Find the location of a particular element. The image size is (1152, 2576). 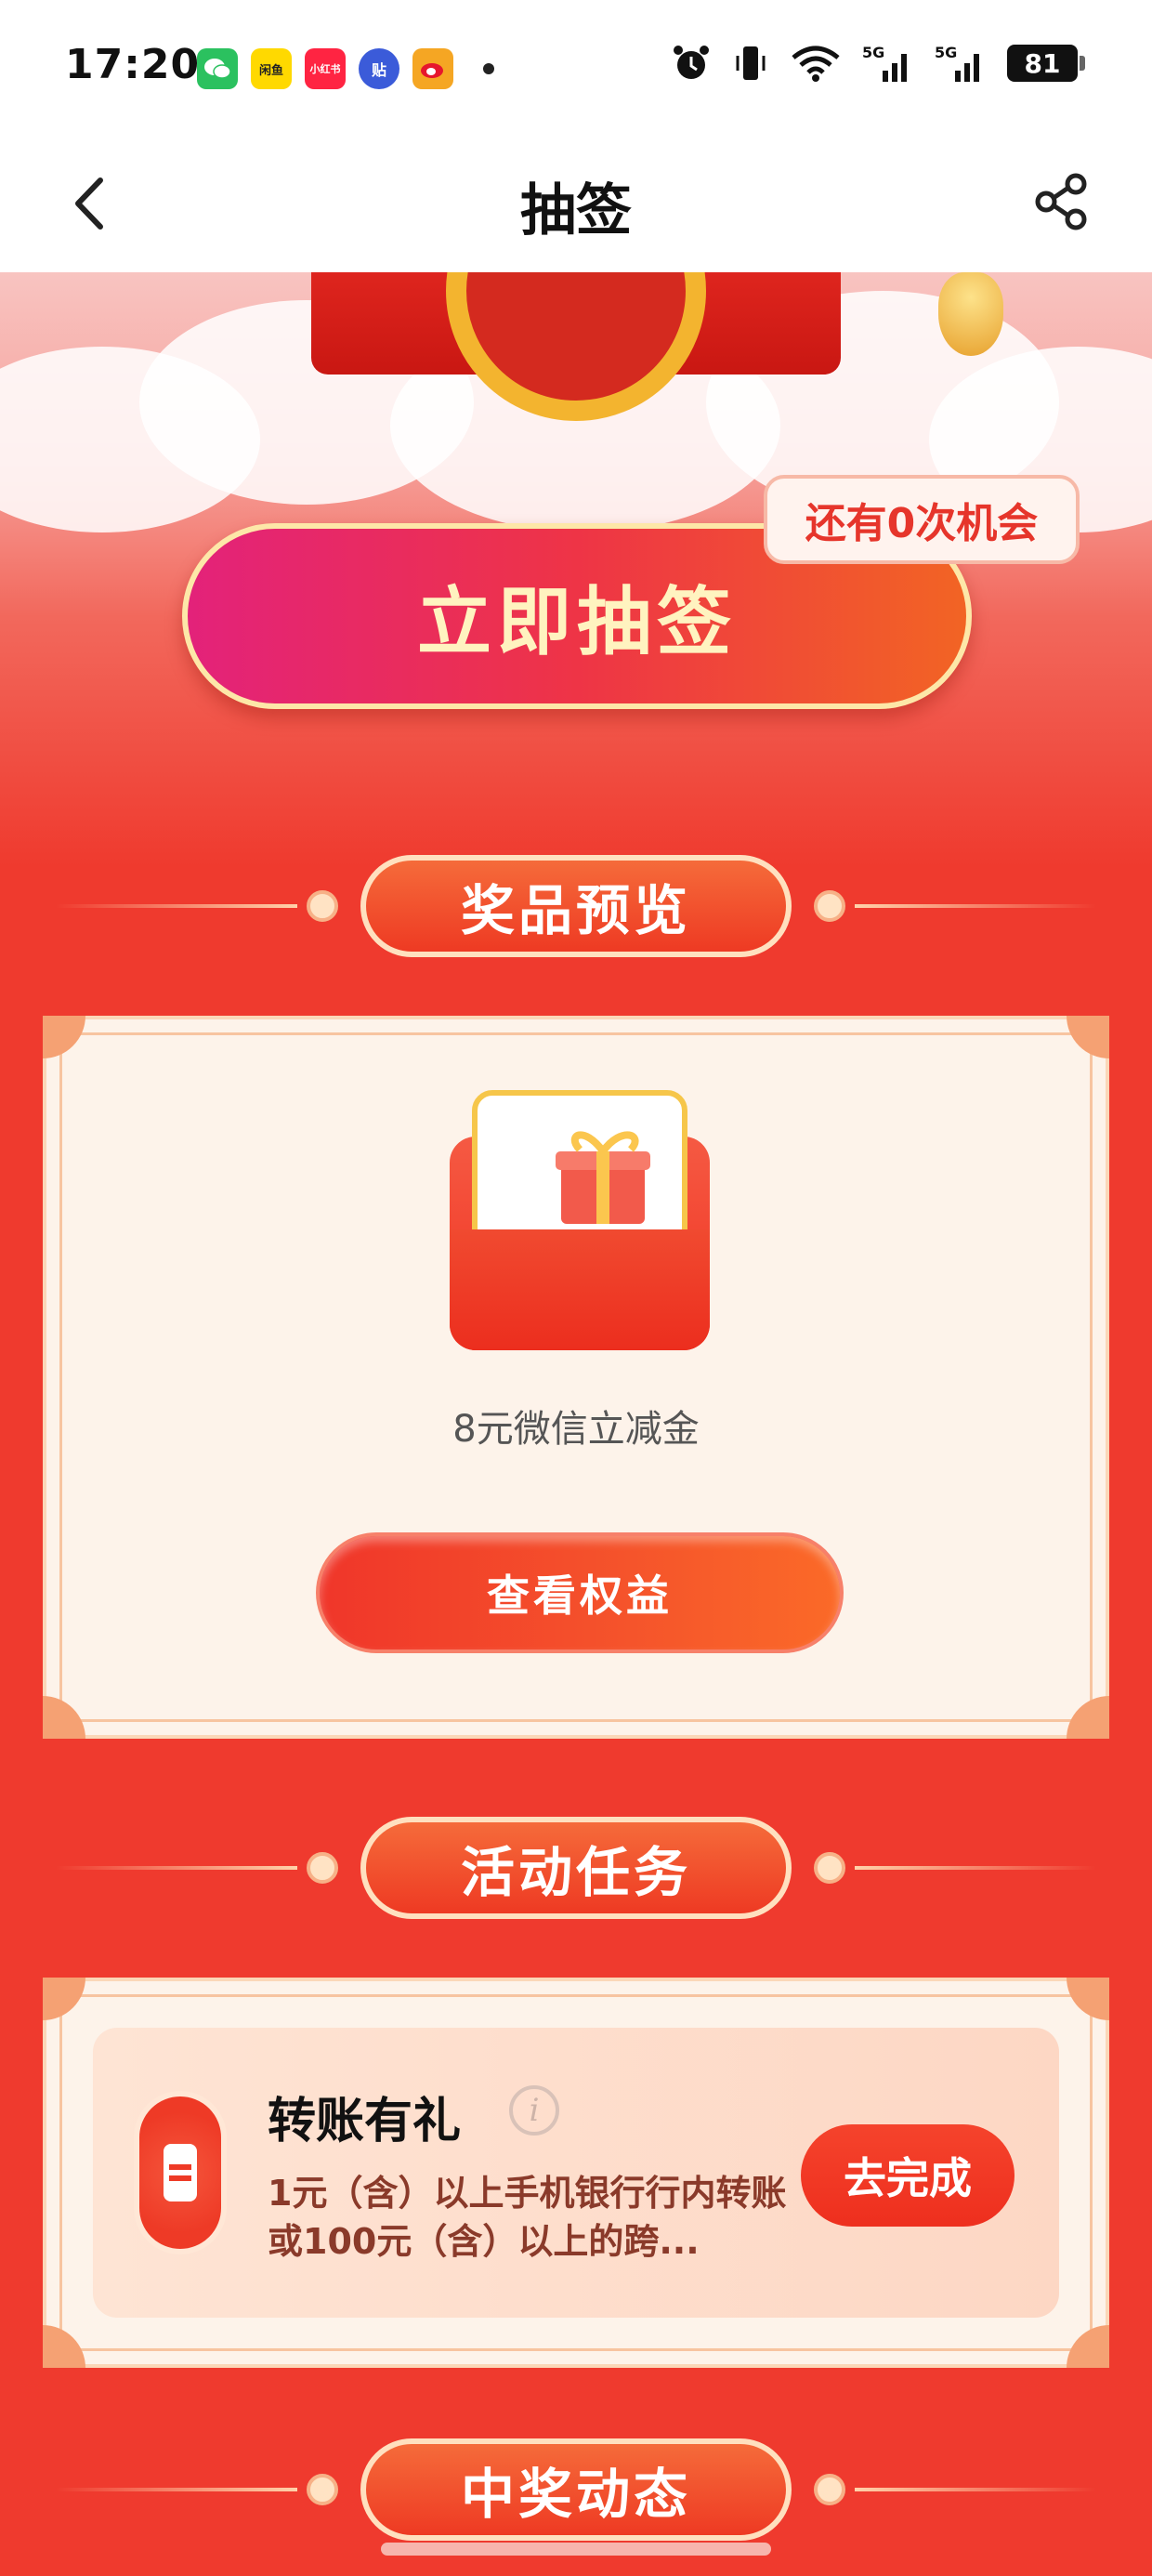

notification-icons: 闲鱼 小红书 贴 is located at coordinates (345, 68).